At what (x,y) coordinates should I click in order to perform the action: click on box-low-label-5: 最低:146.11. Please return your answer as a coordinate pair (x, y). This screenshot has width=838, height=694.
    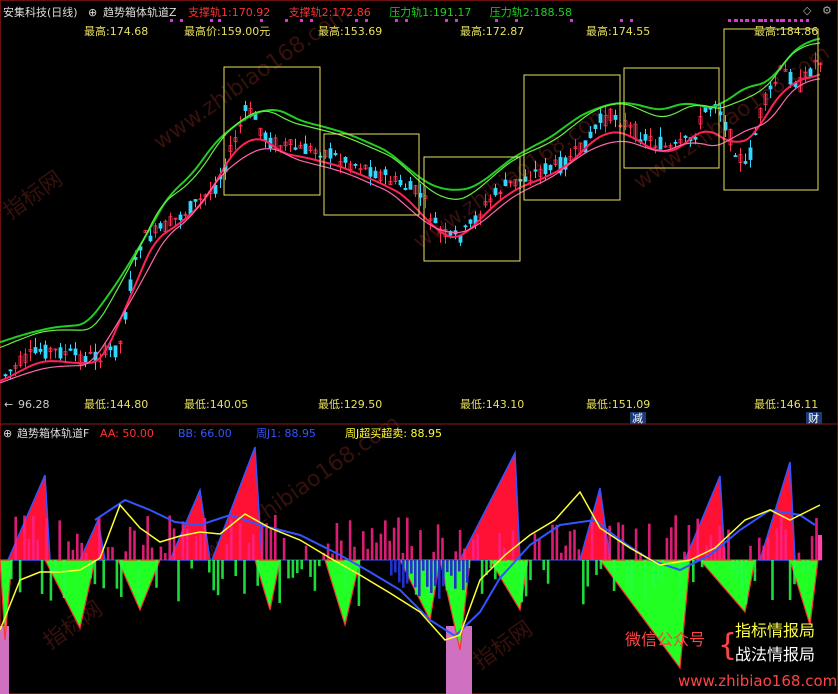
    Looking at the image, I should click on (786, 404).